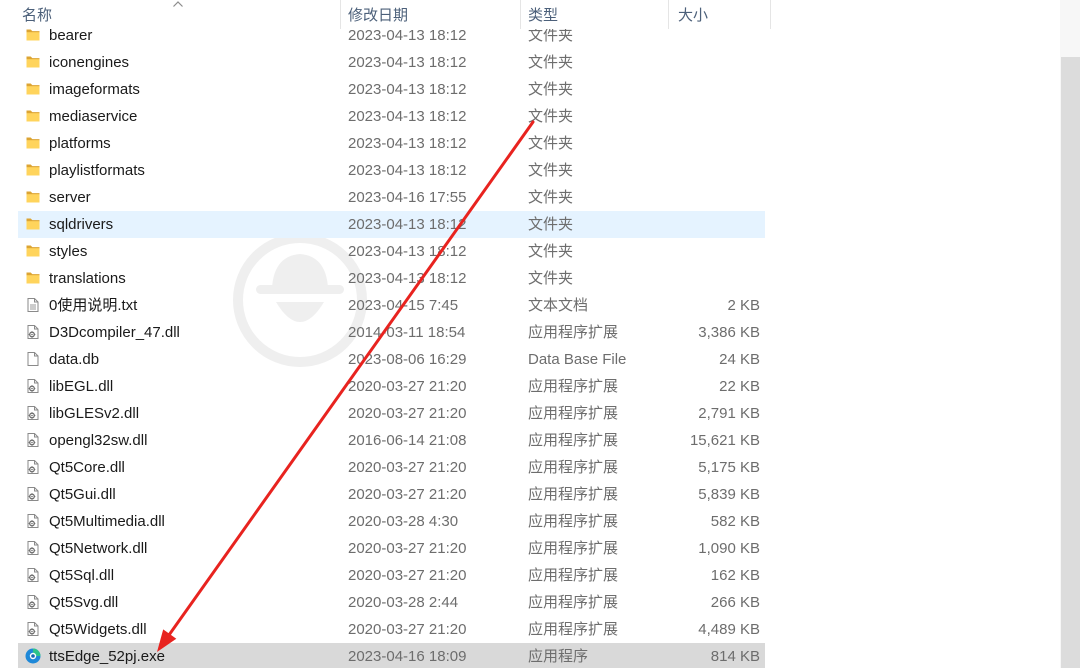 The image size is (1080, 668). What do you see at coordinates (71, 36) in the screenshot?
I see `file-name: bearer` at bounding box center [71, 36].